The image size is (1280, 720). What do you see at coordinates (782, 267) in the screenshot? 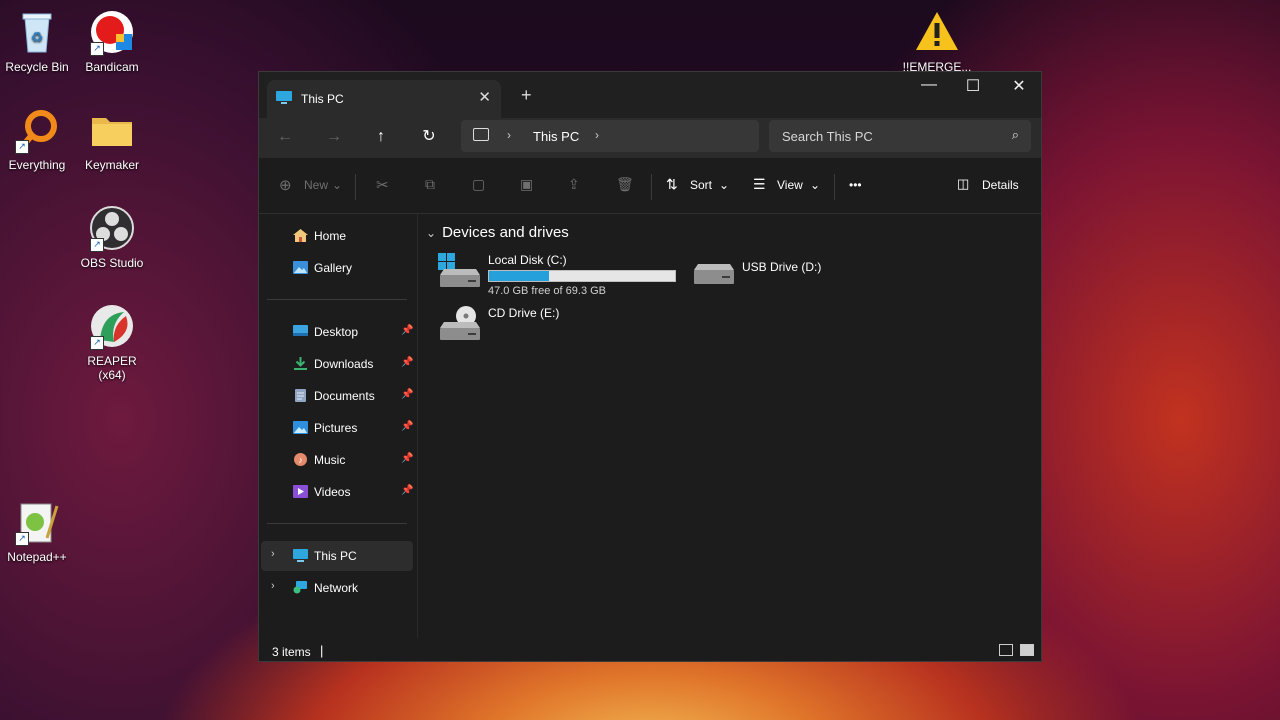
I see `drive-name: USB Drive (D:)` at bounding box center [782, 267].